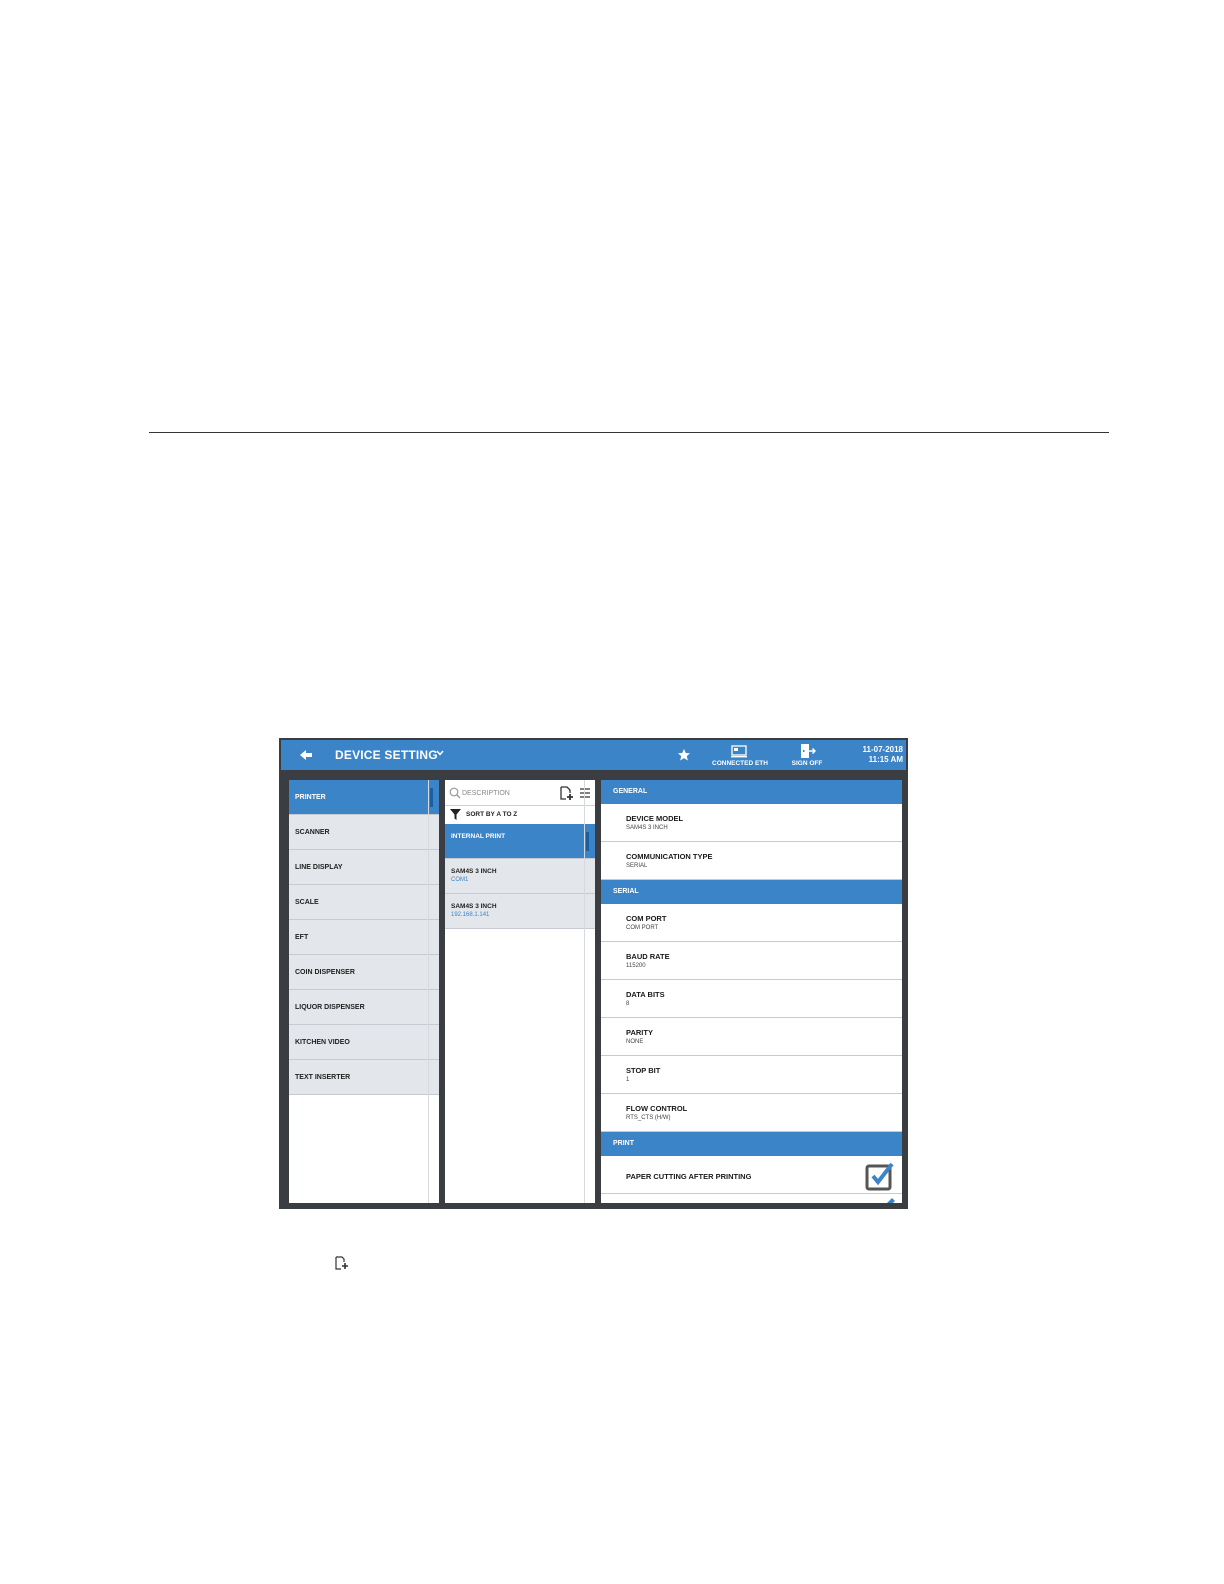 This screenshot has height=1584, width=1224. I want to click on setting-value: SAM4S 3 INCH, so click(647, 828).